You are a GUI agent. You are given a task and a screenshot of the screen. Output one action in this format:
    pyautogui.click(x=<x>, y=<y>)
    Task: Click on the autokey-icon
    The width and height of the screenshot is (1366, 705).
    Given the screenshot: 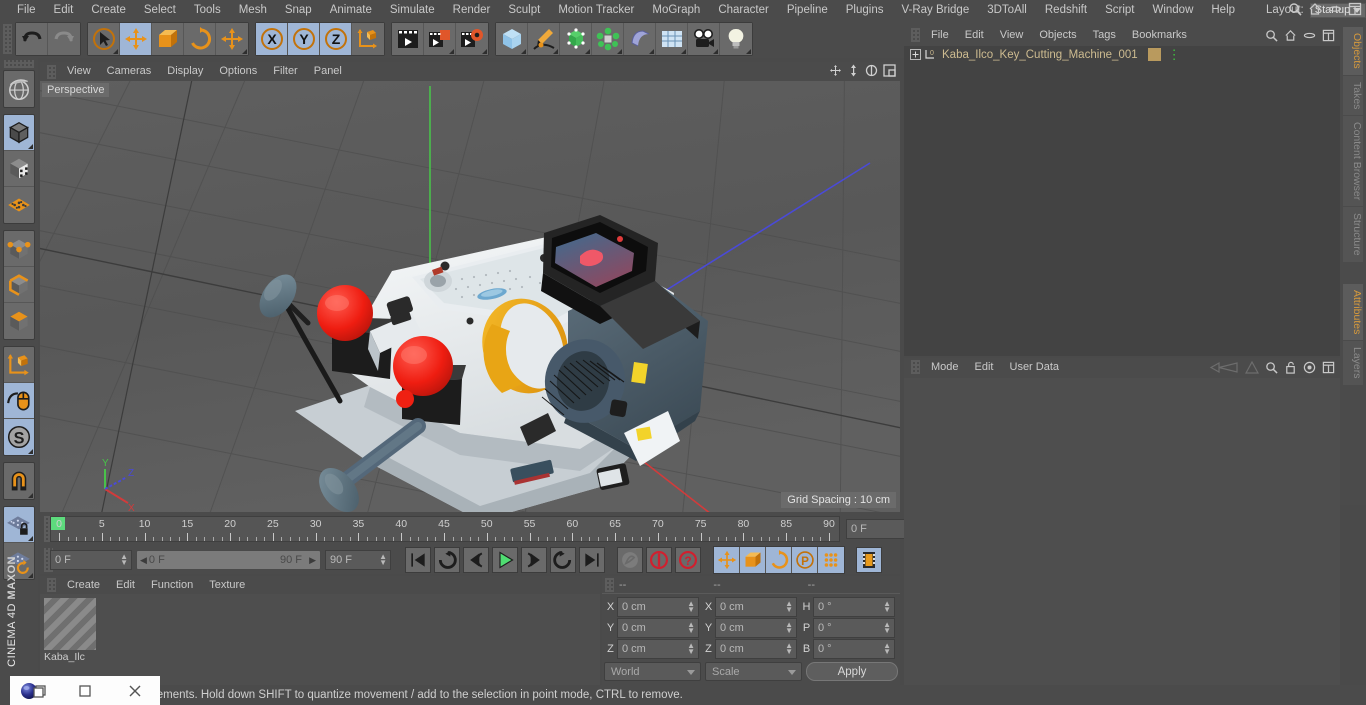 What is the action you would take?
    pyautogui.click(x=630, y=560)
    